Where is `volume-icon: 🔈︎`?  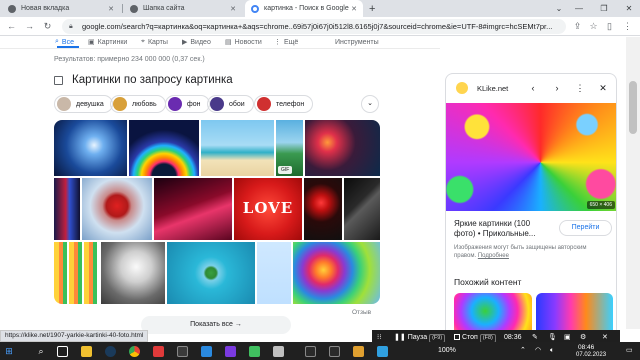
volume-icon: 🔈︎ is located at coordinates (552, 351).